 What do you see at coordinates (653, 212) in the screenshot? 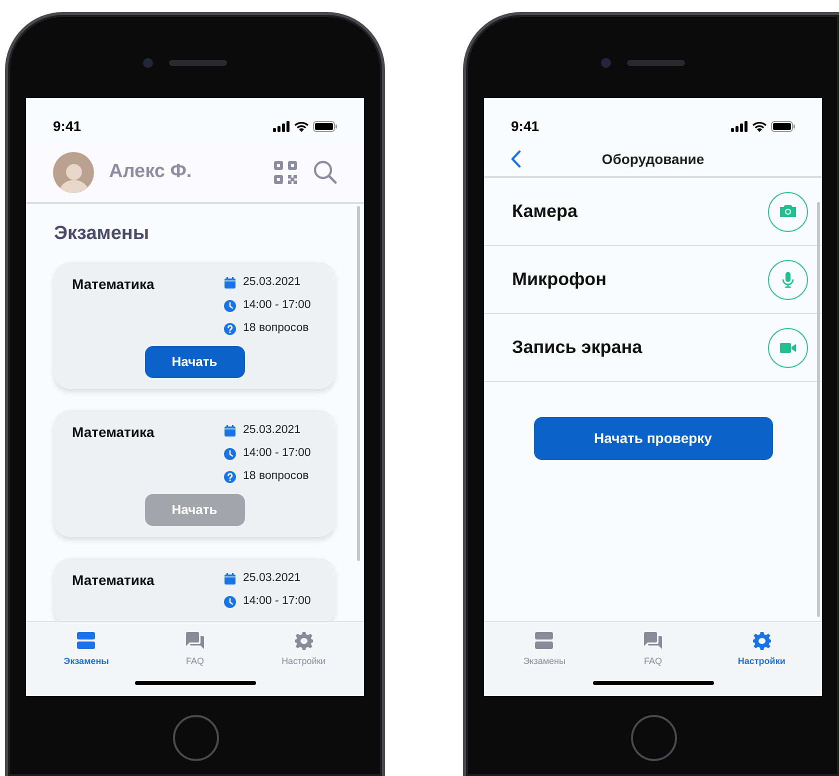
I see `device-row: Камера` at bounding box center [653, 212].